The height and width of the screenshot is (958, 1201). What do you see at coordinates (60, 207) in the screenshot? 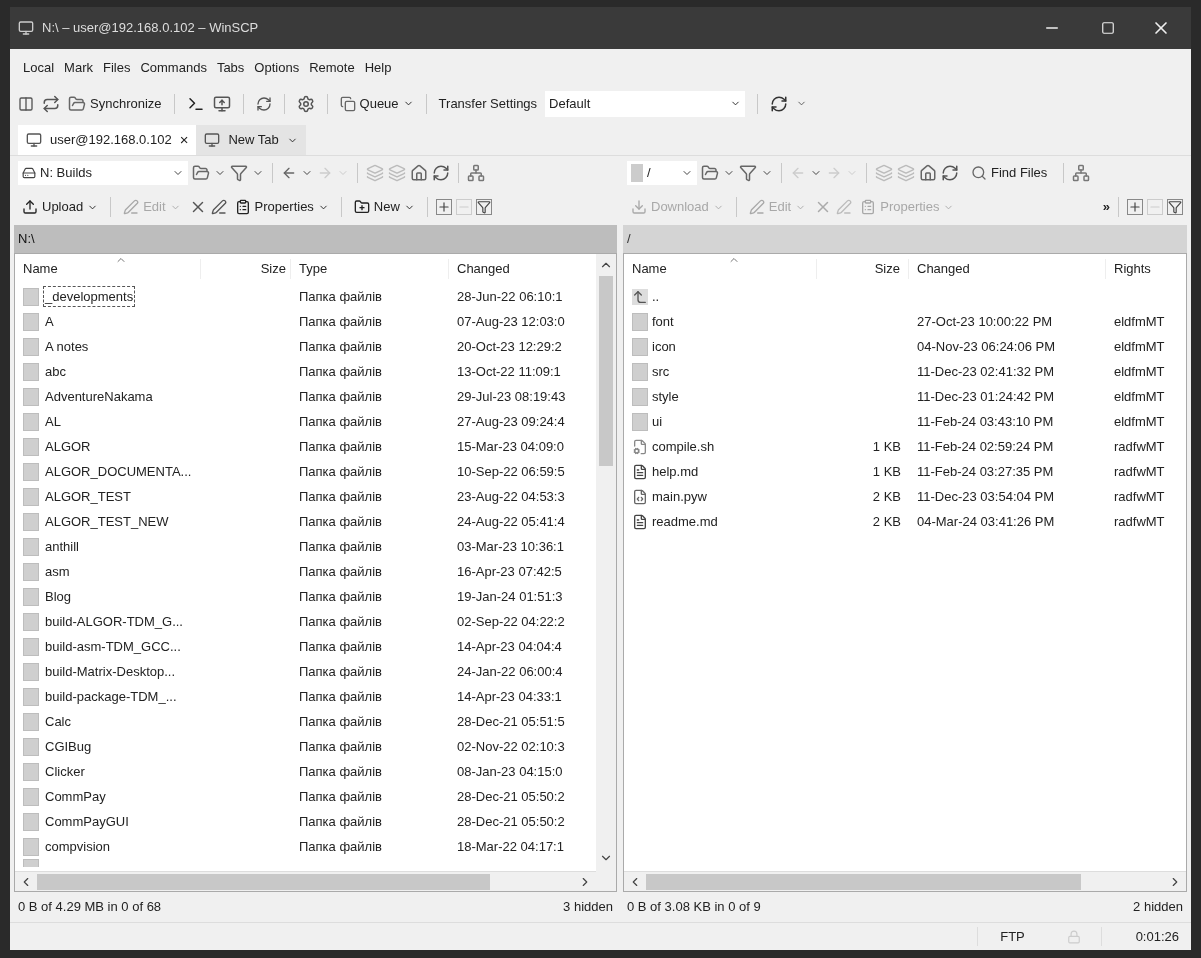
I see `toolbar-button: Upload` at bounding box center [60, 207].